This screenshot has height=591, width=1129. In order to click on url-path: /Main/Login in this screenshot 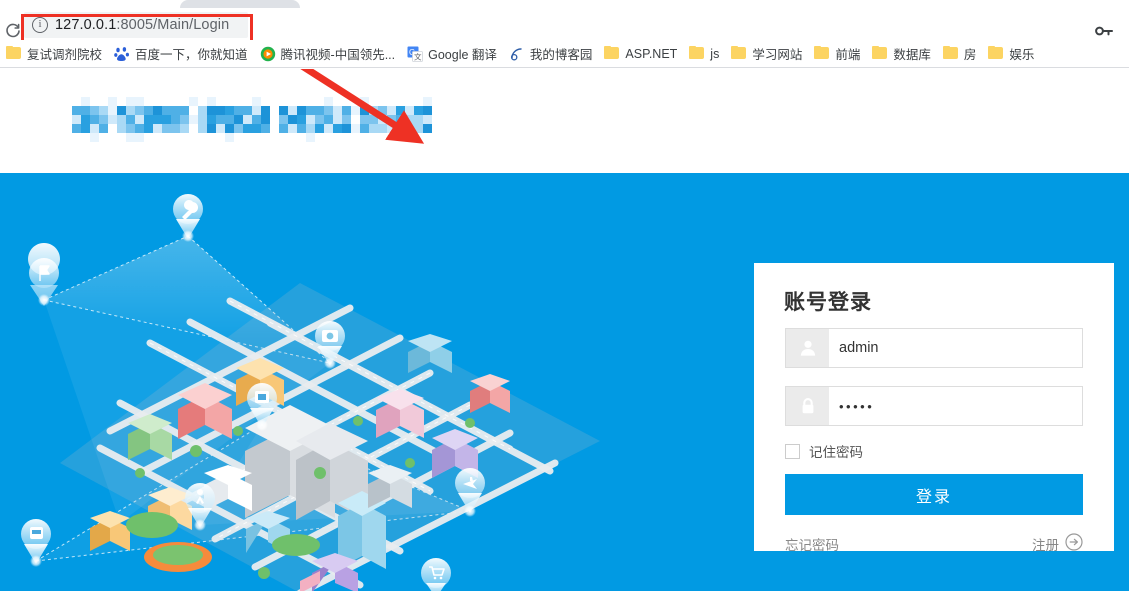, I will do `click(191, 25)`.